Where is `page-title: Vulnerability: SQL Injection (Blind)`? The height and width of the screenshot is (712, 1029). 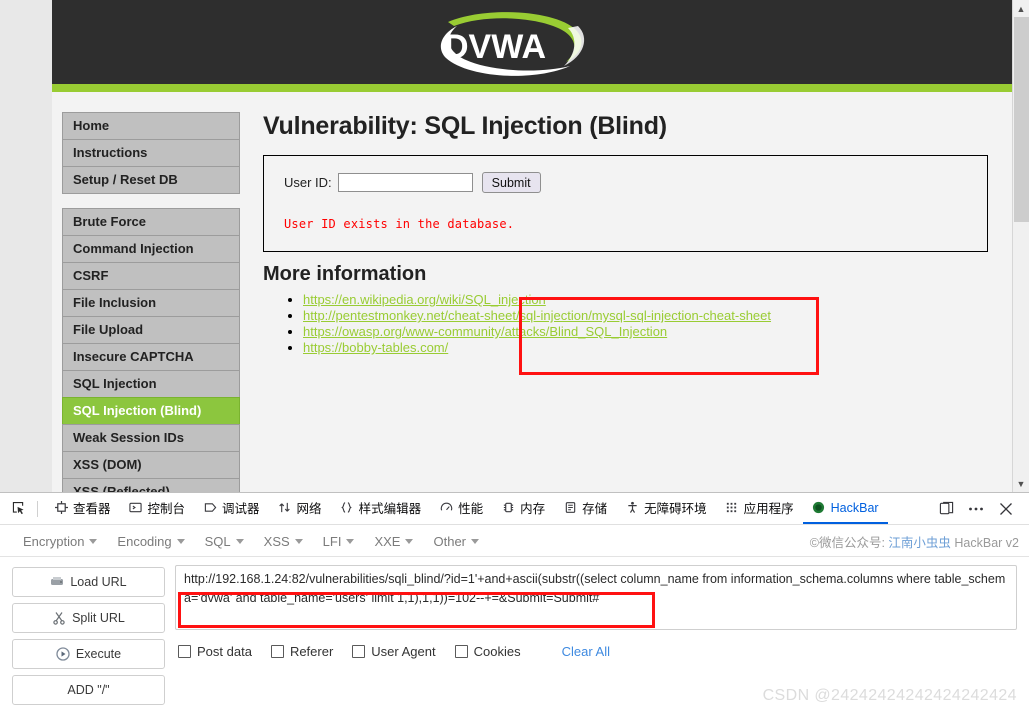
page-title: Vulnerability: SQL Injection (Blind) is located at coordinates (465, 126).